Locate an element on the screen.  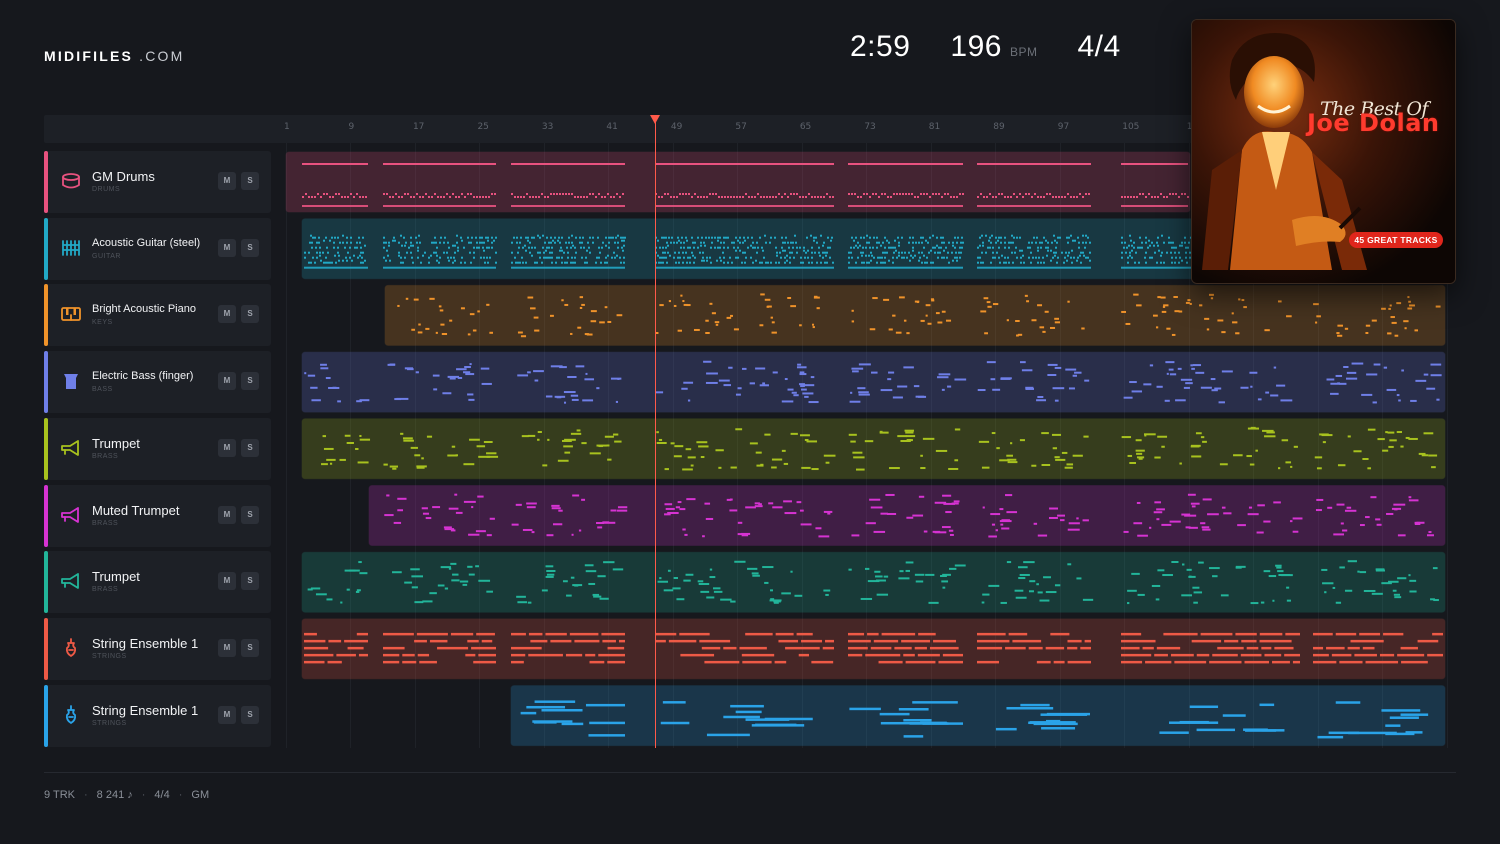
playhead is located at coordinates (655, 431).